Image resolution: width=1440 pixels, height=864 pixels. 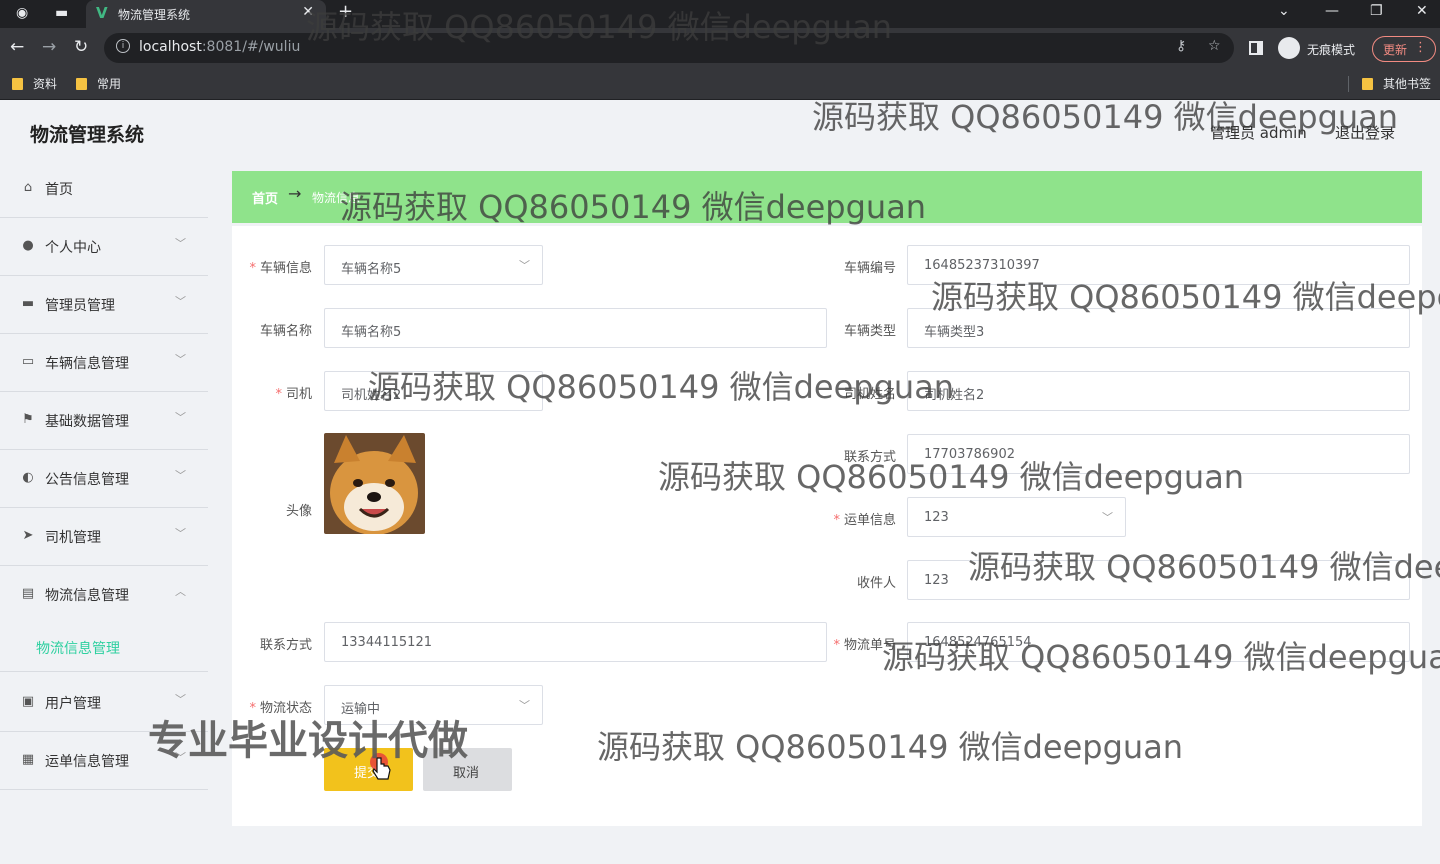 I want to click on flag-icon: ⚑, so click(x=28, y=419).